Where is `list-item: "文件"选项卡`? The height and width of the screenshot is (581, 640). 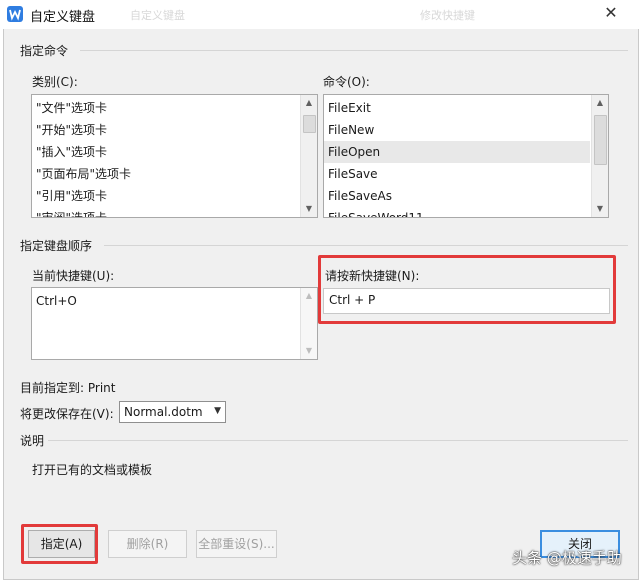 list-item: "文件"选项卡 is located at coordinates (69, 108).